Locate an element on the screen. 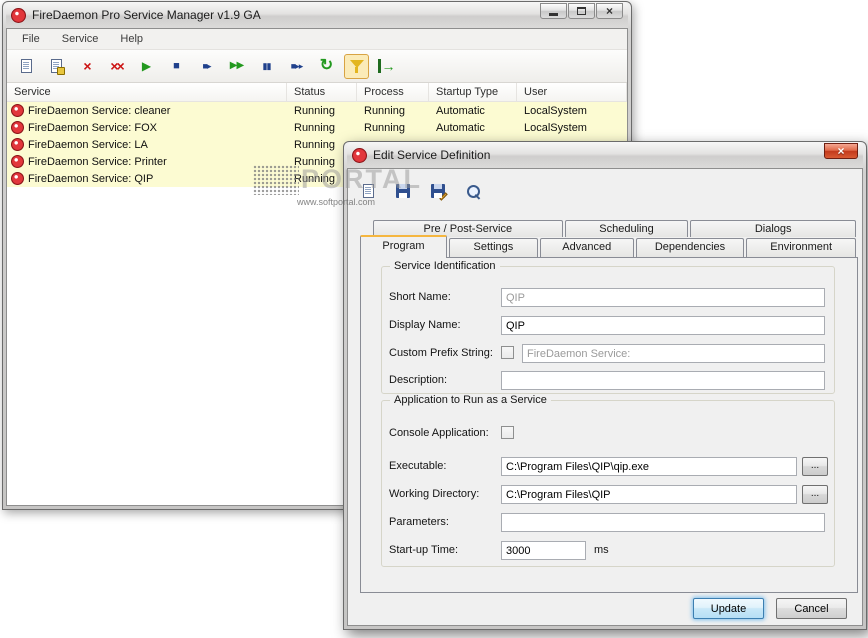 The height and width of the screenshot is (638, 868). firedaemon-logo-icon is located at coordinates (18, 15).